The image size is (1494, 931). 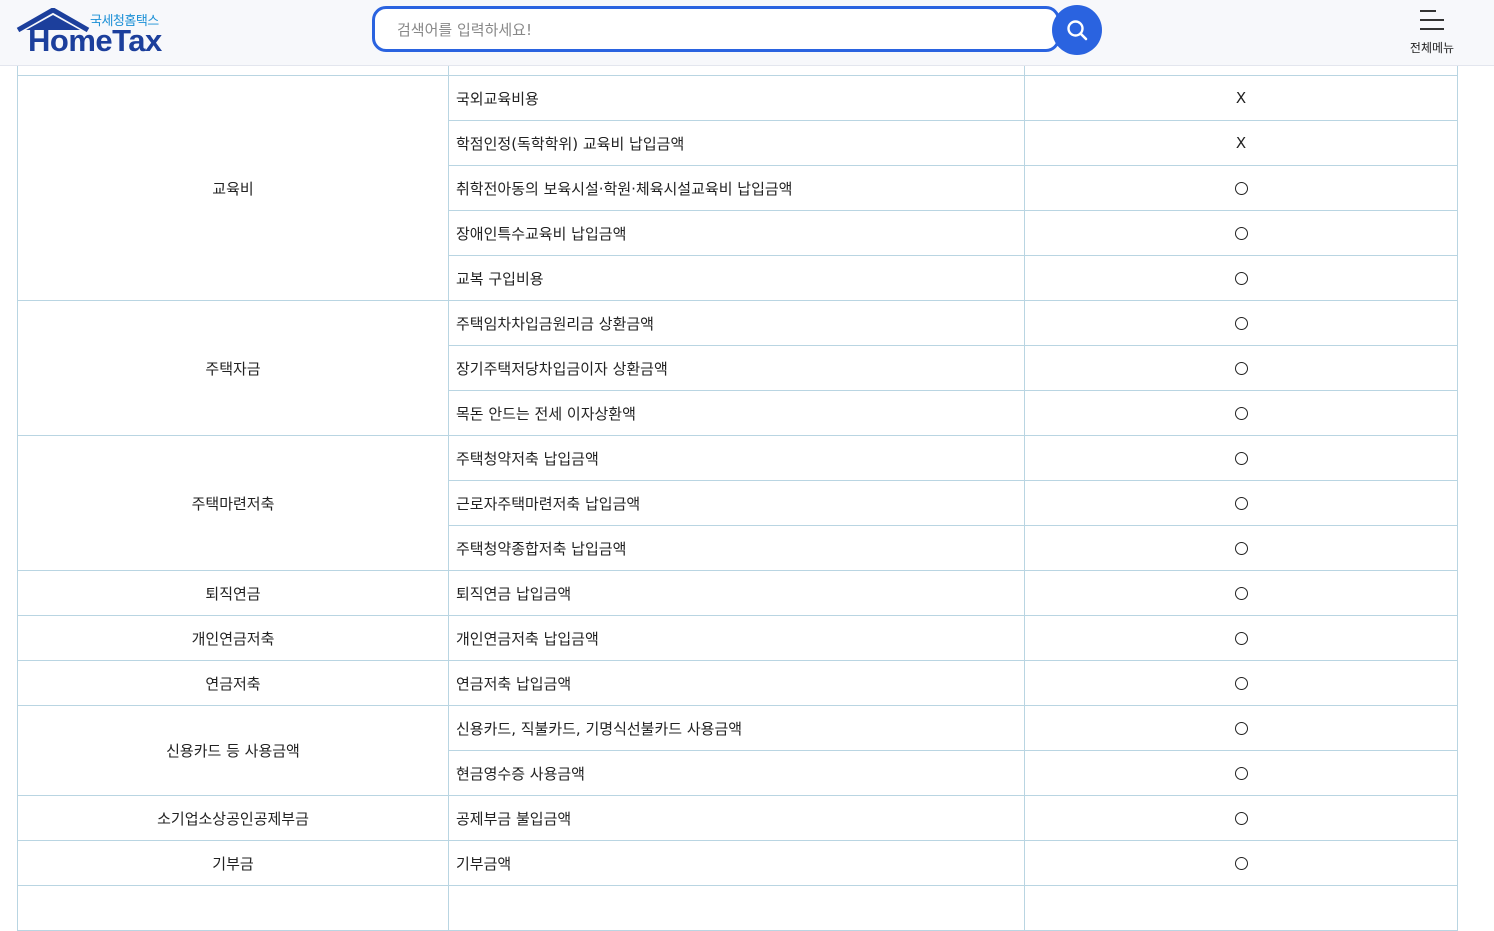 I want to click on table-row: 연금저축 연금저축 납입금액, so click(x=737, y=683).